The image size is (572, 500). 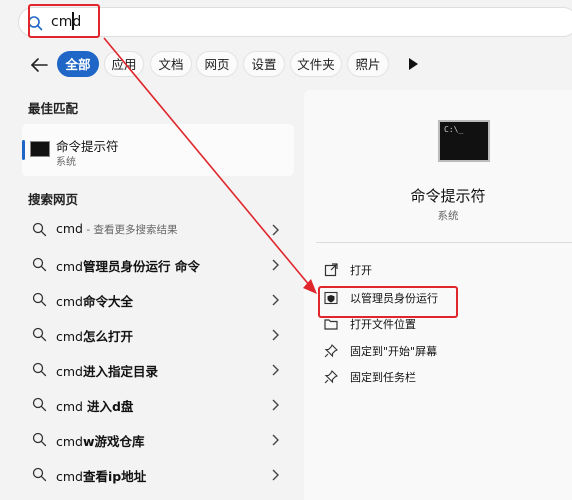 What do you see at coordinates (158, 335) in the screenshot?
I see `web-result-row: cmd怎么打开` at bounding box center [158, 335].